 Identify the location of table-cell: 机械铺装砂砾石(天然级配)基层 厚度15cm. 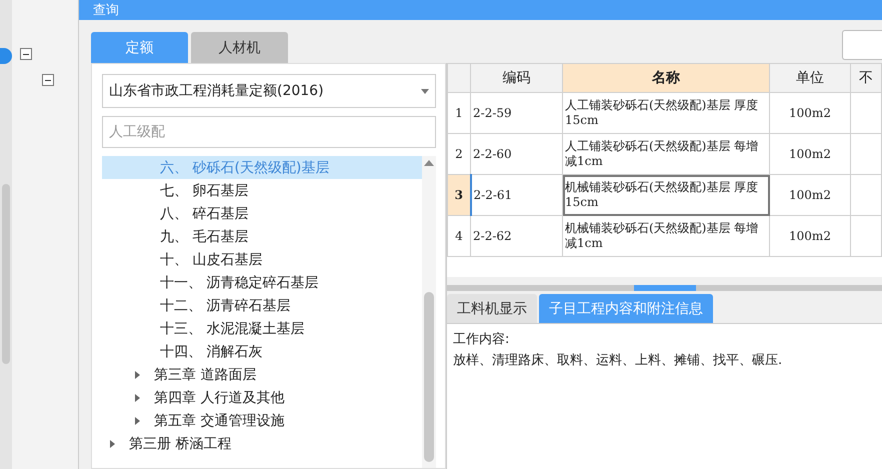
(666, 195).